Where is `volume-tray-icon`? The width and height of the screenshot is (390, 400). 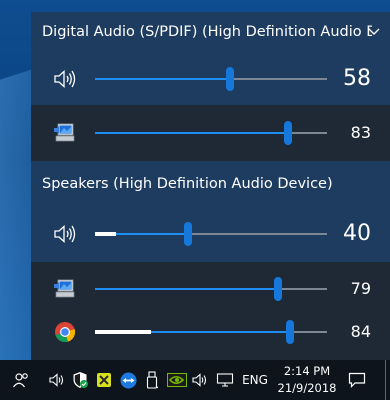 volume-tray-icon is located at coordinates (57, 380).